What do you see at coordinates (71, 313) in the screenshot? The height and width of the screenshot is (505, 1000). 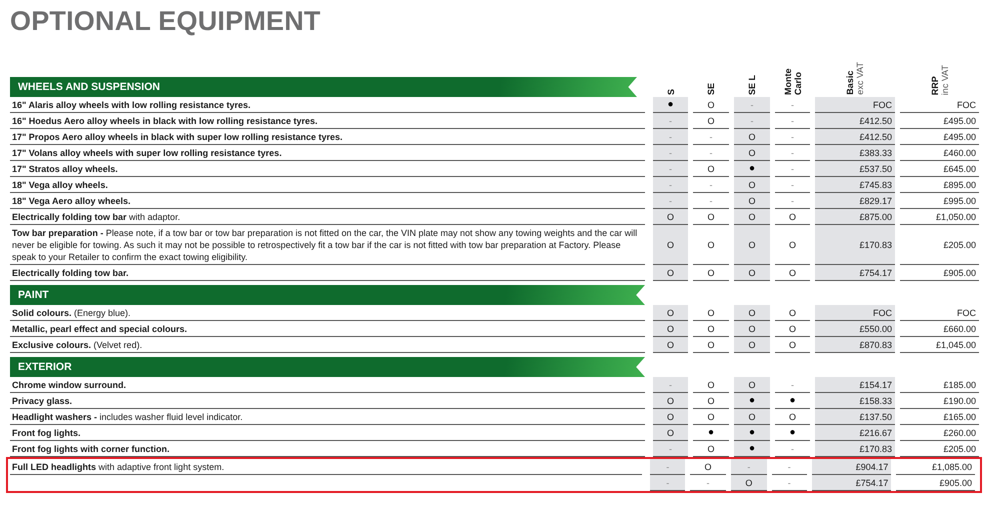 I see `feature-description: Solid colours. (Energy blue).` at bounding box center [71, 313].